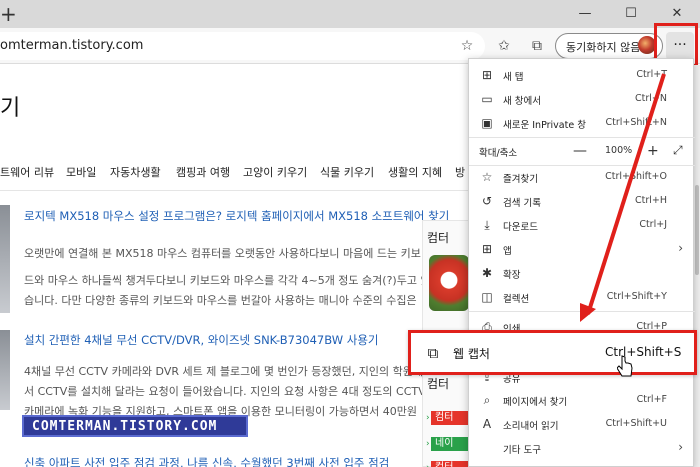  I want to click on maximize-button: ☐, so click(631, 14).